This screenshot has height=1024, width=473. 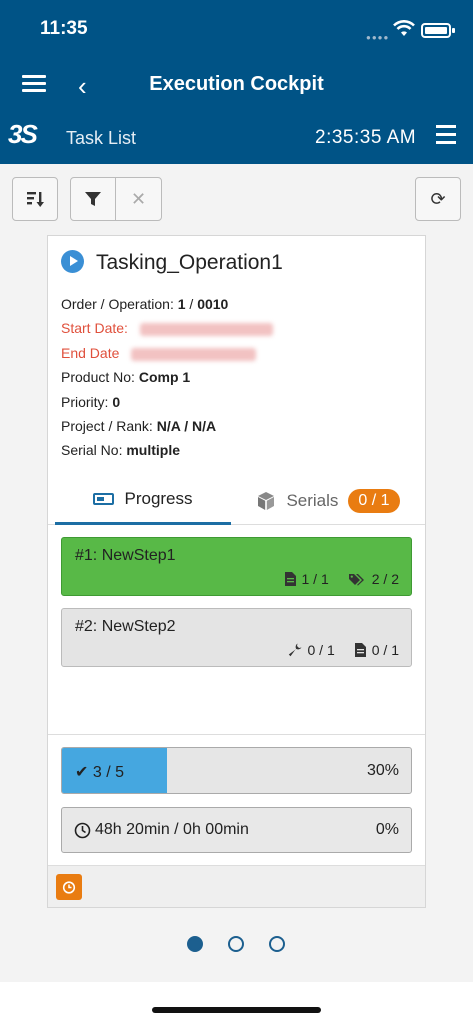 I want to click on priority-row: Priority: 0, so click(x=167, y=402).